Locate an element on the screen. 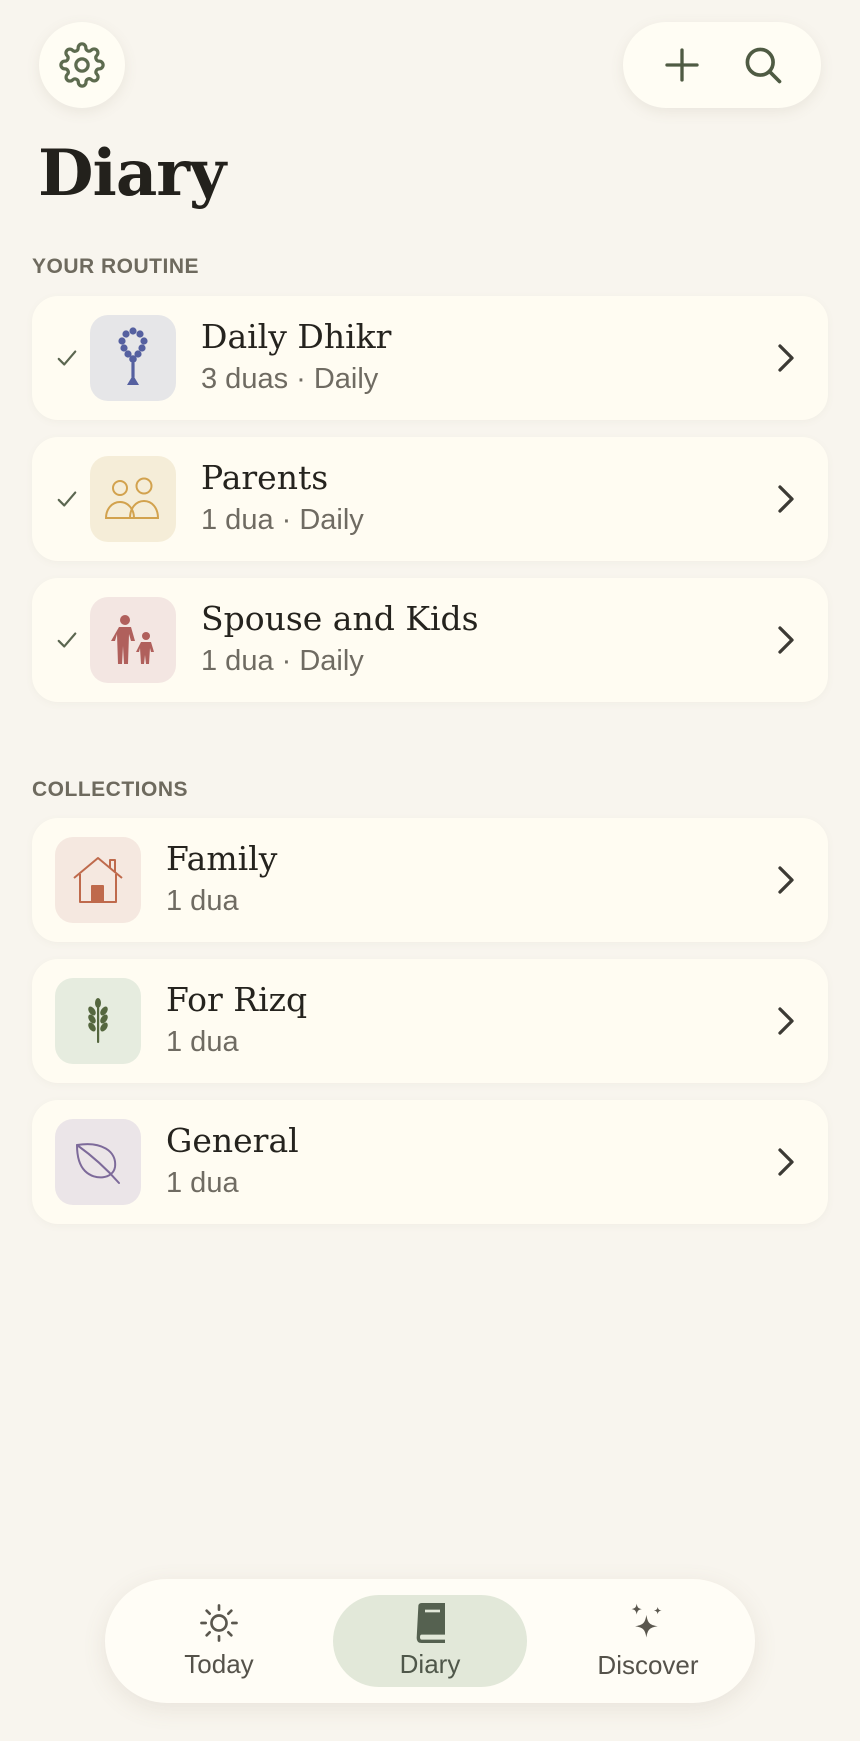  routine-section-label: YOUR ROUTINE is located at coordinates (115, 267).